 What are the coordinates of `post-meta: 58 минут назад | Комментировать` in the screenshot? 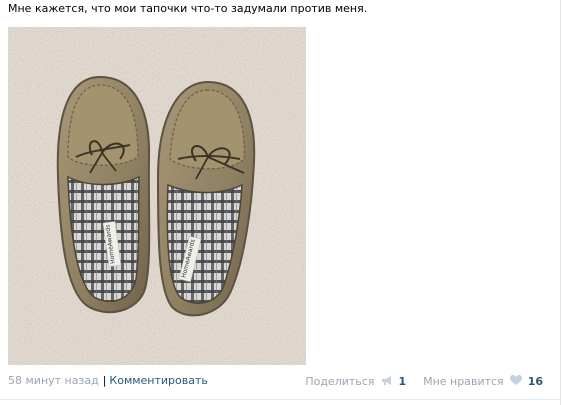 It's located at (108, 381).